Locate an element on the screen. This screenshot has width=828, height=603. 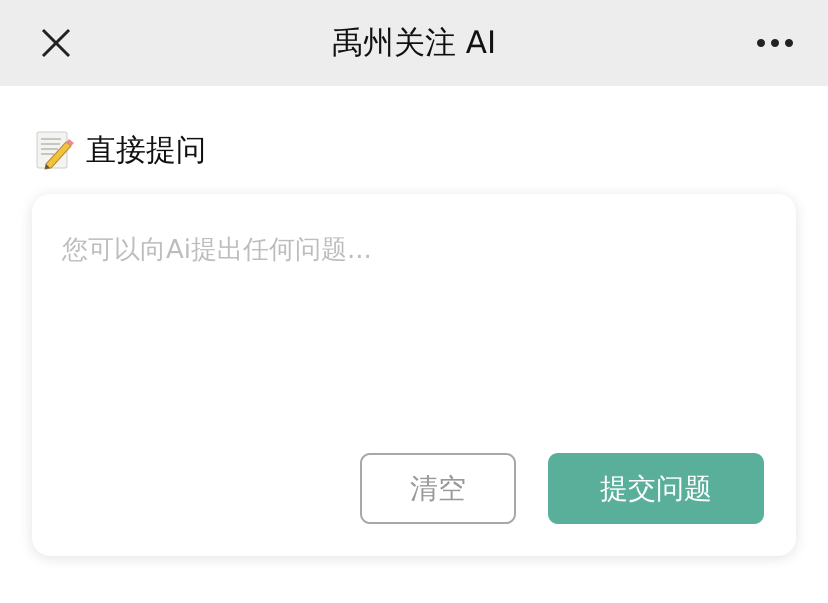
close-button is located at coordinates (56, 43).